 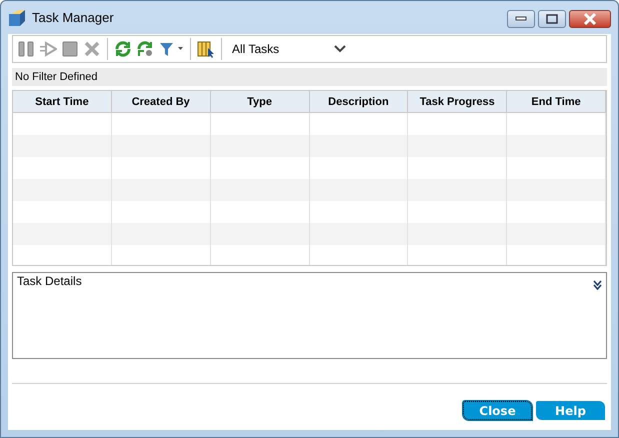 What do you see at coordinates (309, 77) in the screenshot?
I see `filter-status: No Filter Defined` at bounding box center [309, 77].